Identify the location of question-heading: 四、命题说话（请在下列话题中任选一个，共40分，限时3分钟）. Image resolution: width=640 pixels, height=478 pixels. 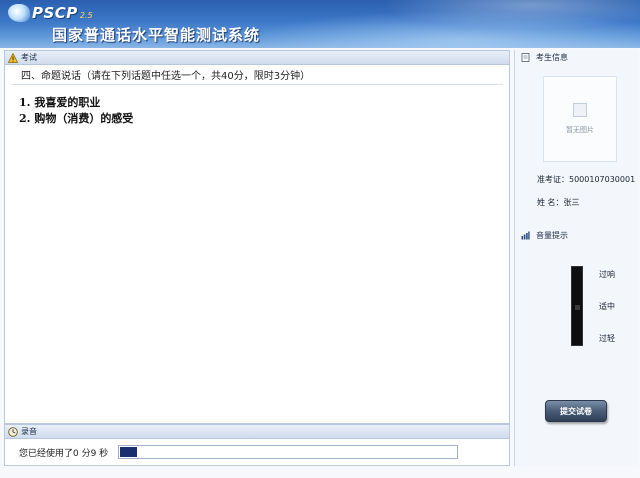
(257, 75).